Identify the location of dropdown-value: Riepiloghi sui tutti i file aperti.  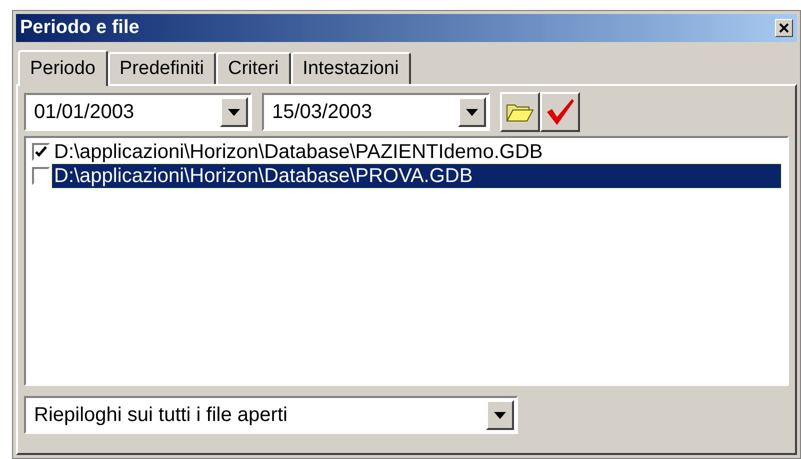
(161, 415).